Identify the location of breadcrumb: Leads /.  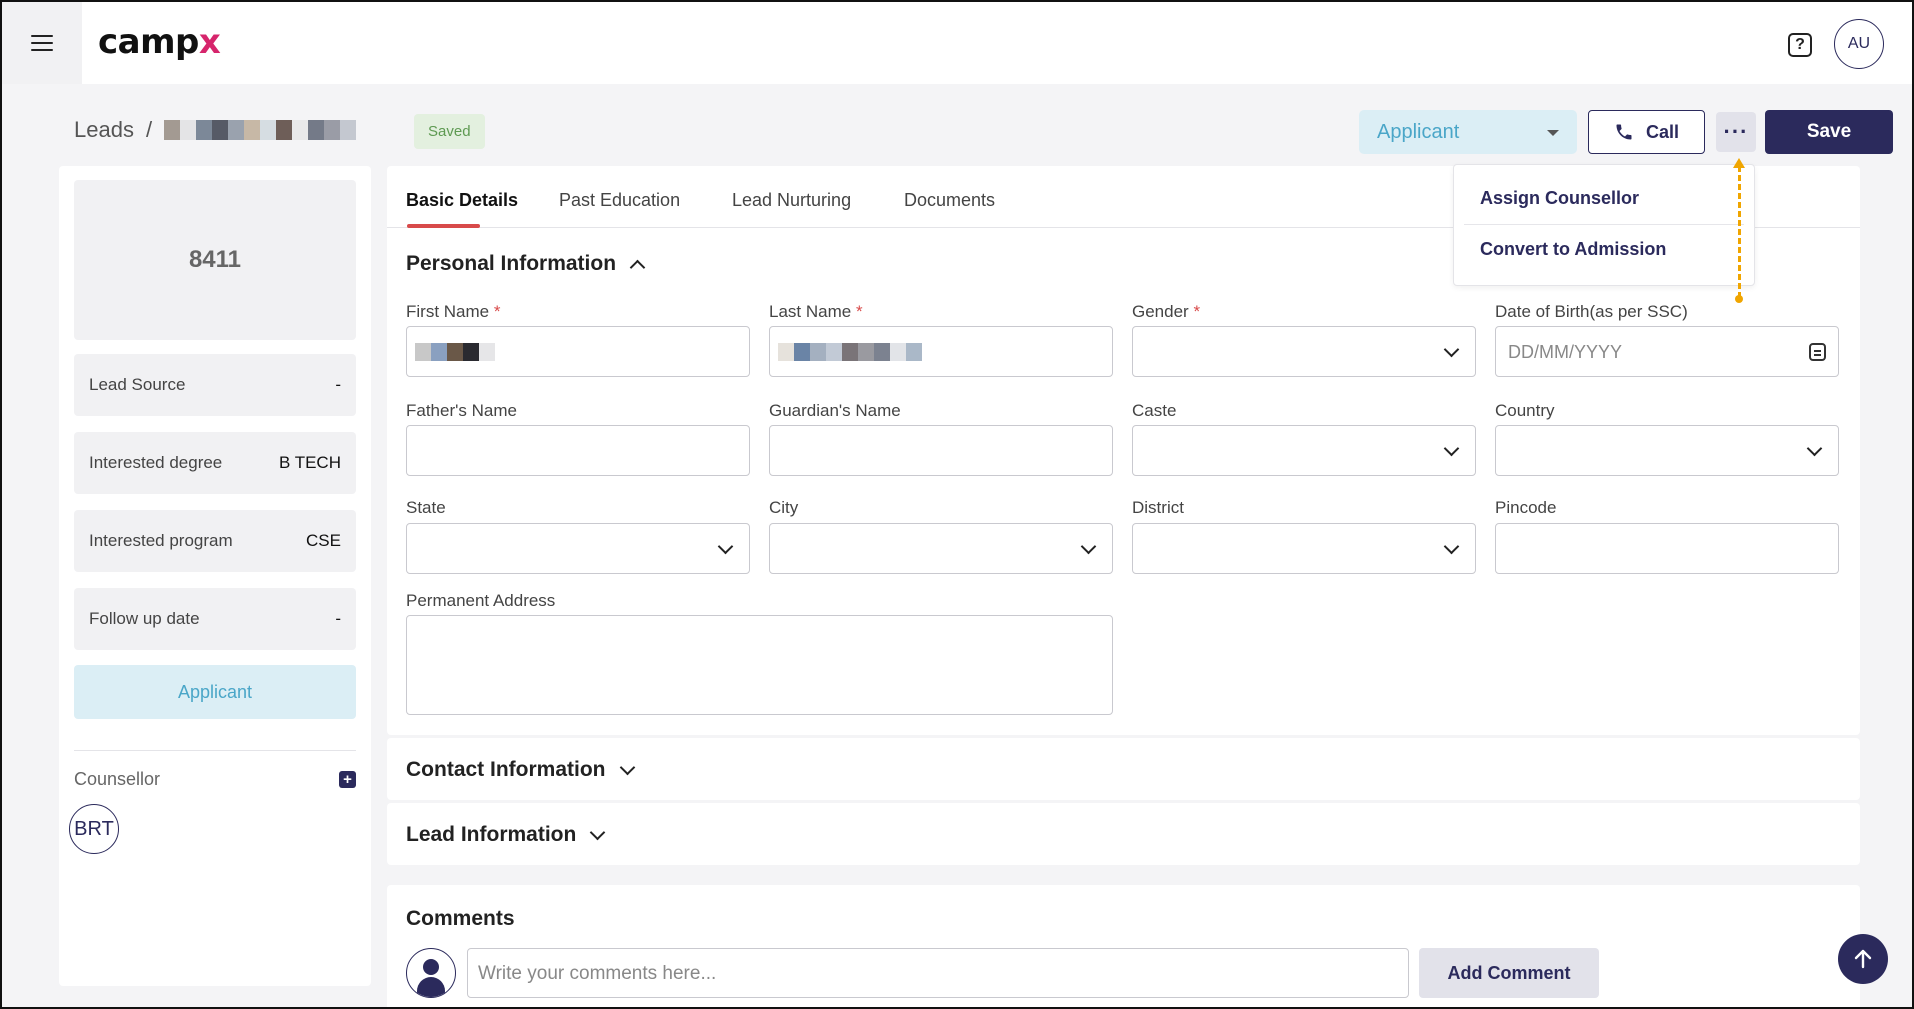
(215, 130).